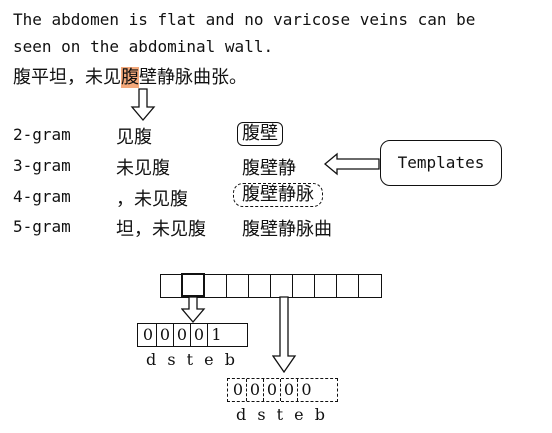 The width and height of the screenshot is (552, 433). I want to click on ngram-right-2: 腹壁, so click(260, 134).